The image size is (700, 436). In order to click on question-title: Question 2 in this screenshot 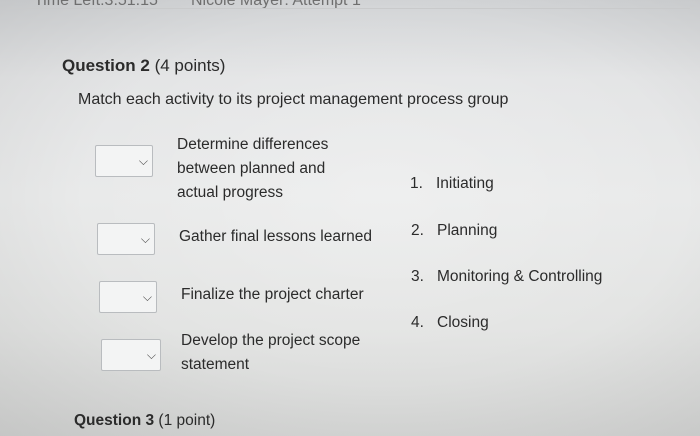, I will do `click(106, 65)`.